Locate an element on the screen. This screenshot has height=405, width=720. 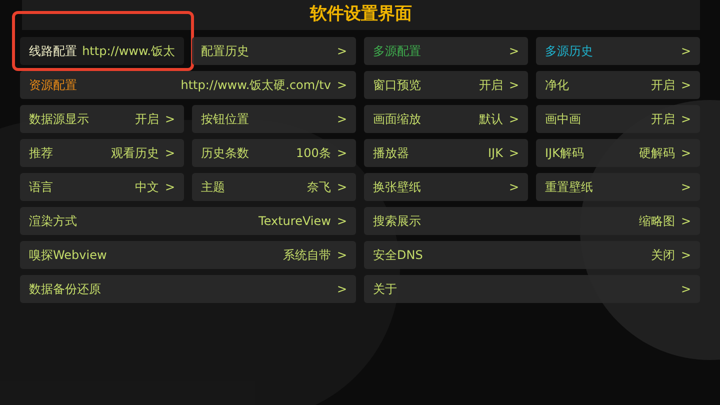
setting-label: 语言 is located at coordinates (41, 187).